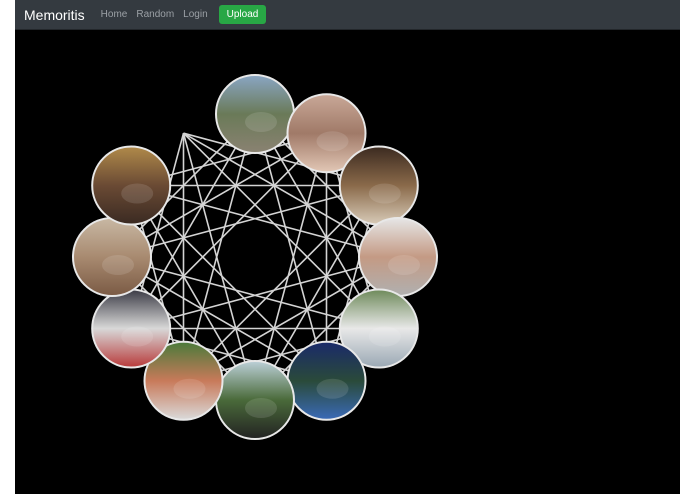 The image size is (695, 494). What do you see at coordinates (114, 14) in the screenshot?
I see `nav-link-home: Home` at bounding box center [114, 14].